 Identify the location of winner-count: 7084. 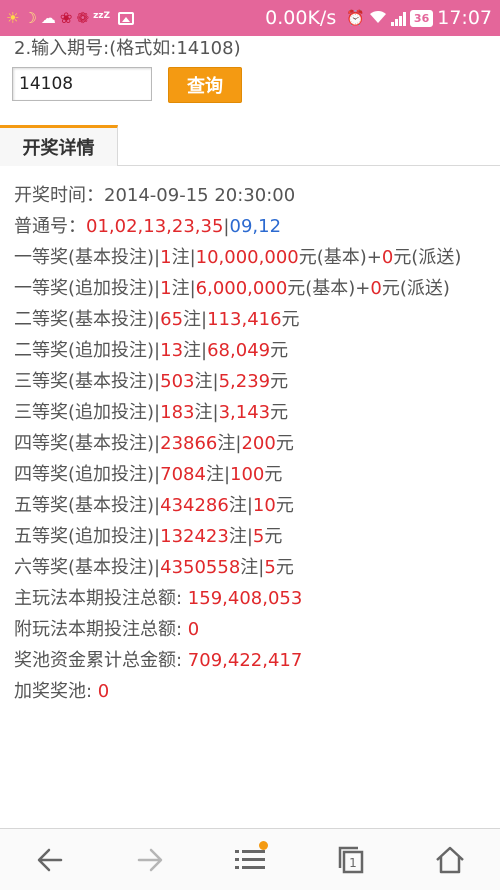
(183, 474).